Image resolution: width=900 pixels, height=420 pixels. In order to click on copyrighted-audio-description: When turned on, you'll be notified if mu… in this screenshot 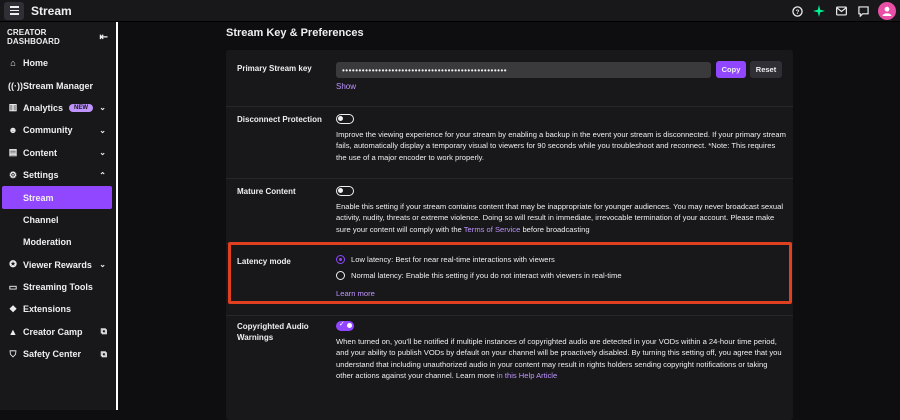, I will do `click(559, 358)`.